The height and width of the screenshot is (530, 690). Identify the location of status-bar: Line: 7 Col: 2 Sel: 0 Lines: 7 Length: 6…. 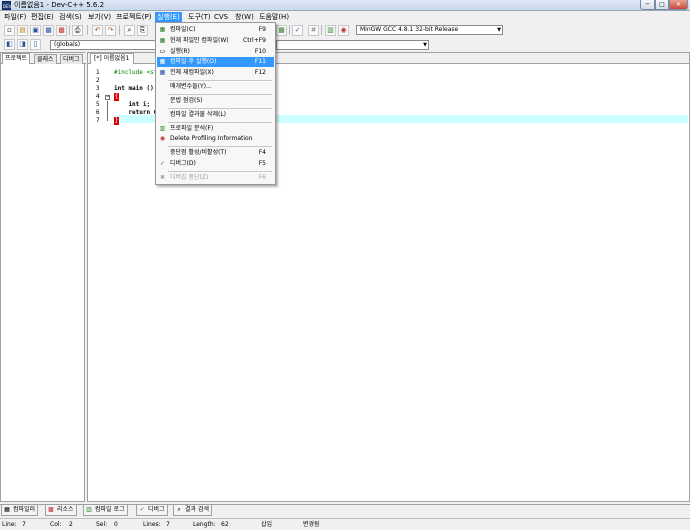
(345, 524).